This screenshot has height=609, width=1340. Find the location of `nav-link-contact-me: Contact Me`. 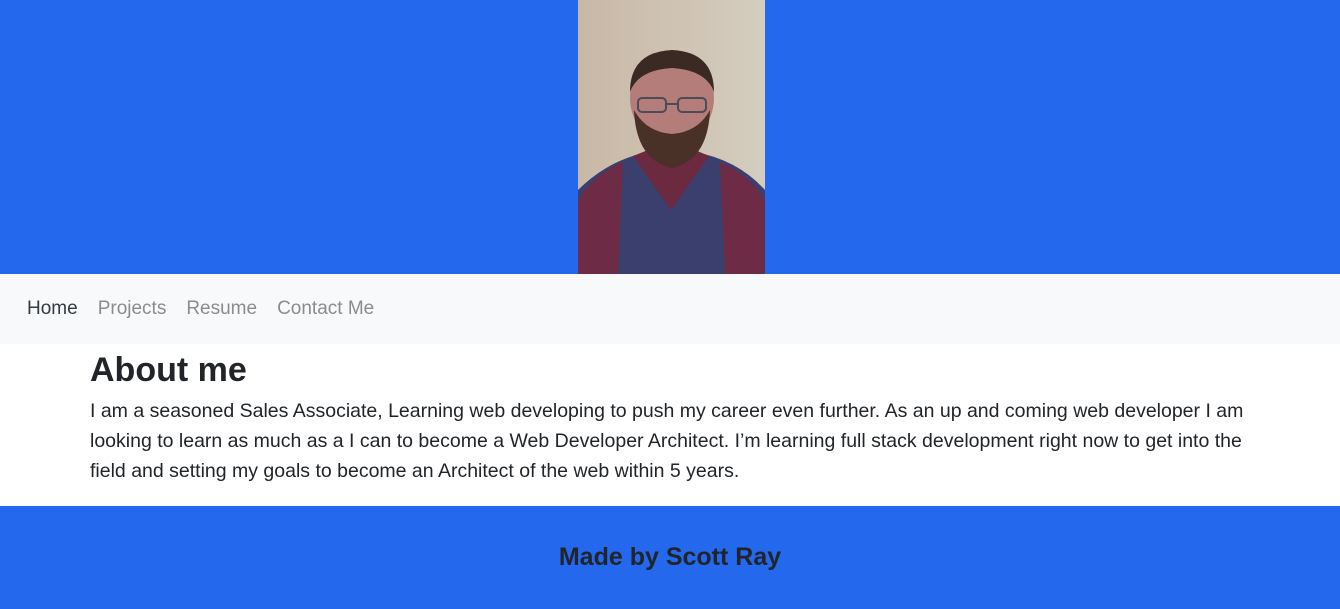

nav-link-contact-me: Contact Me is located at coordinates (325, 309).